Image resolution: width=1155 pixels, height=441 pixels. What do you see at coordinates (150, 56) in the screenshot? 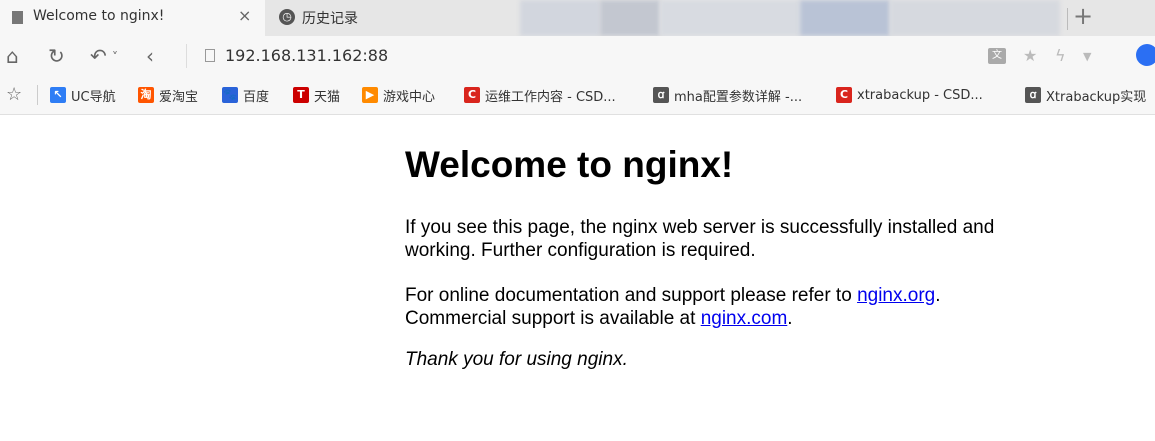
I see `back-icon: ‹` at bounding box center [150, 56].